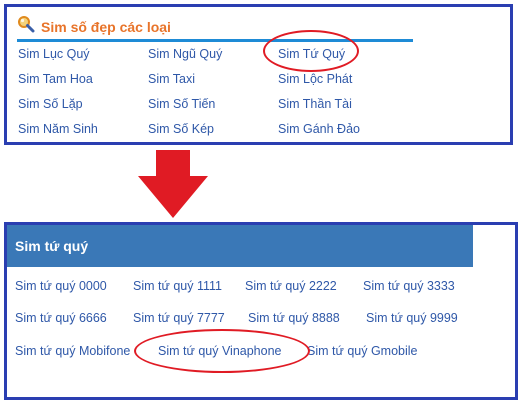 This screenshot has width=520, height=404. What do you see at coordinates (26, 26) in the screenshot?
I see `search-icon` at bounding box center [26, 26].